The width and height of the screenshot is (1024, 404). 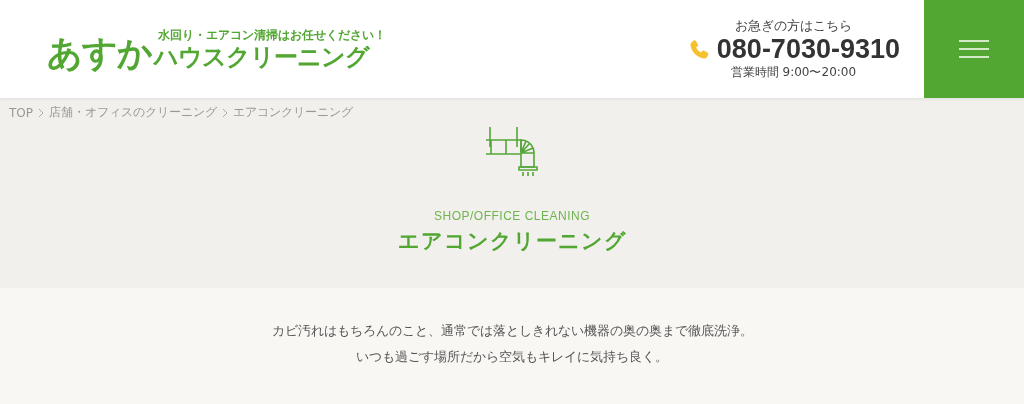 I want to click on air-duct-icon, so click(x=512, y=151).